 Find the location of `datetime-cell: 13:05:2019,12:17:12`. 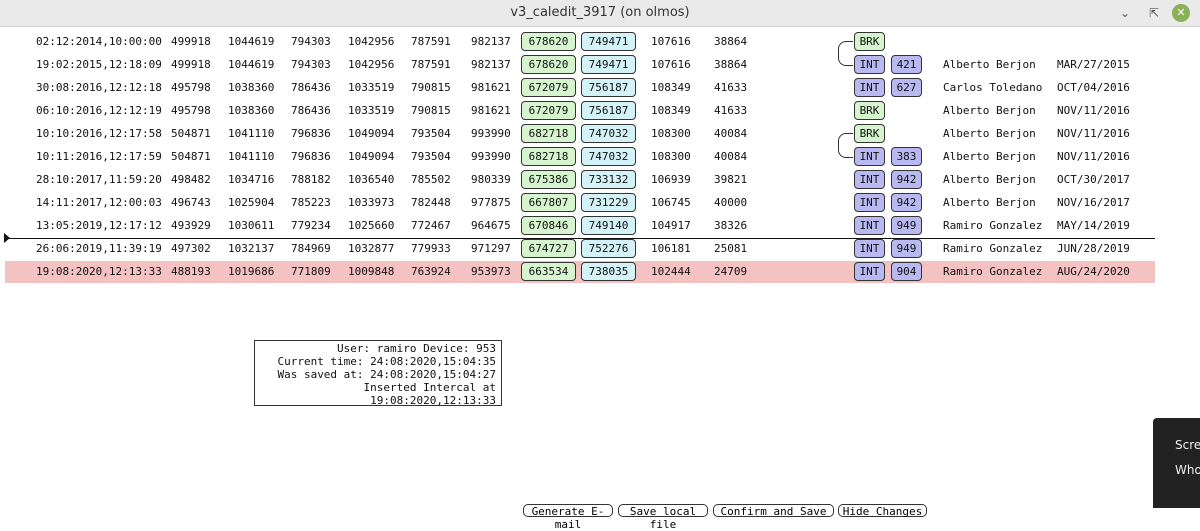

datetime-cell: 13:05:2019,12:17:12 is located at coordinates (99, 225).